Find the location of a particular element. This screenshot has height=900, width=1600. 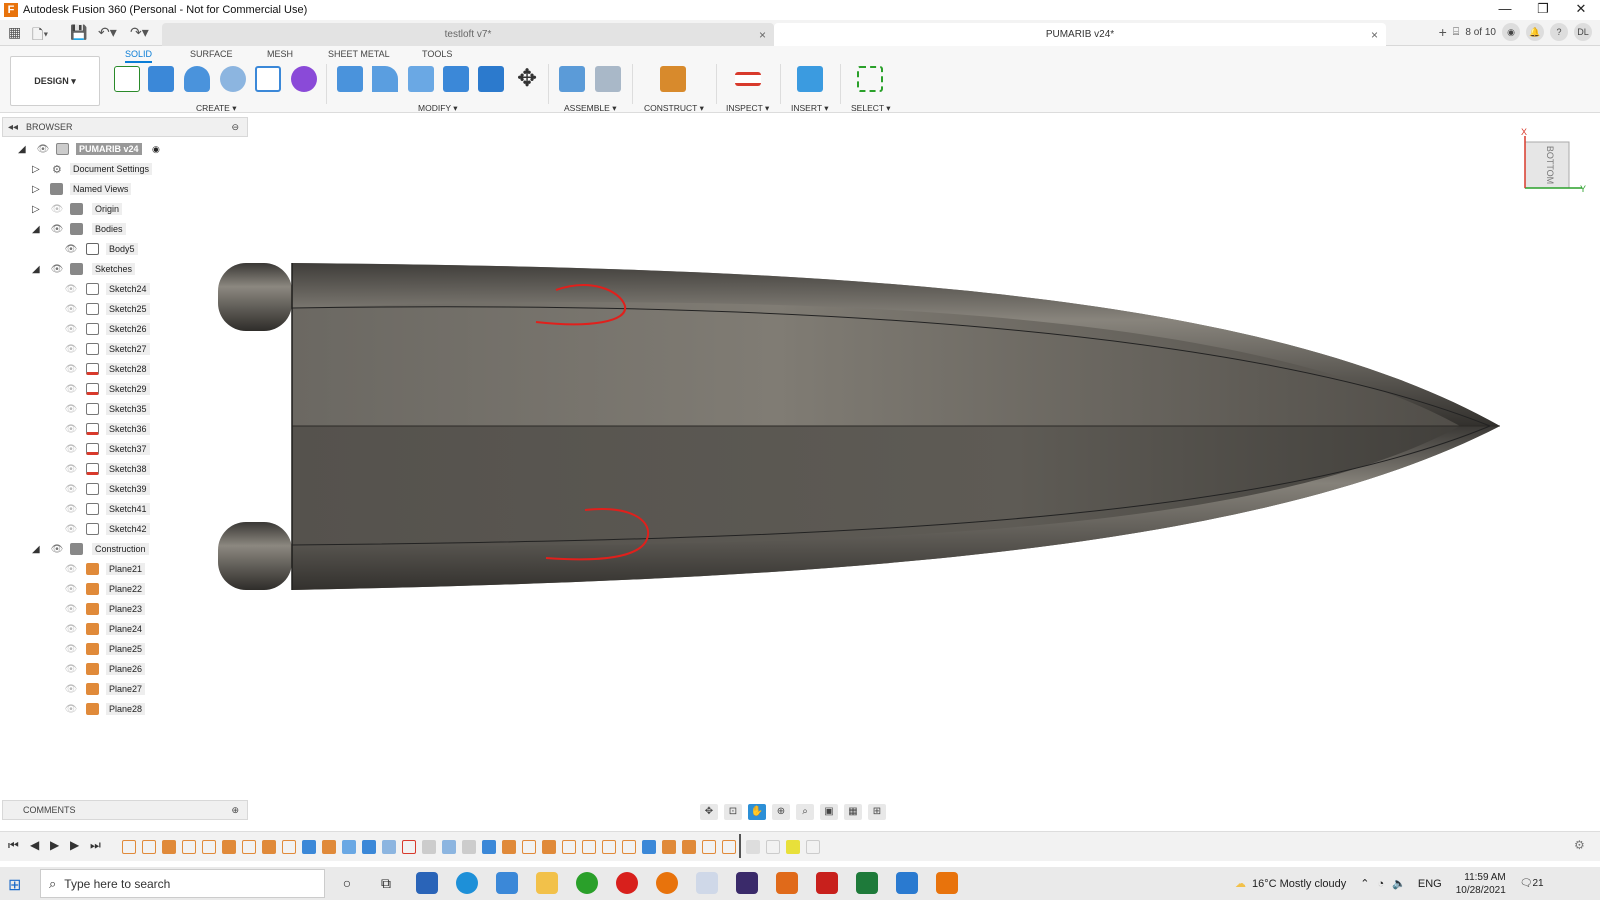

undo-icon: ↶▾ is located at coordinates (107, 32).